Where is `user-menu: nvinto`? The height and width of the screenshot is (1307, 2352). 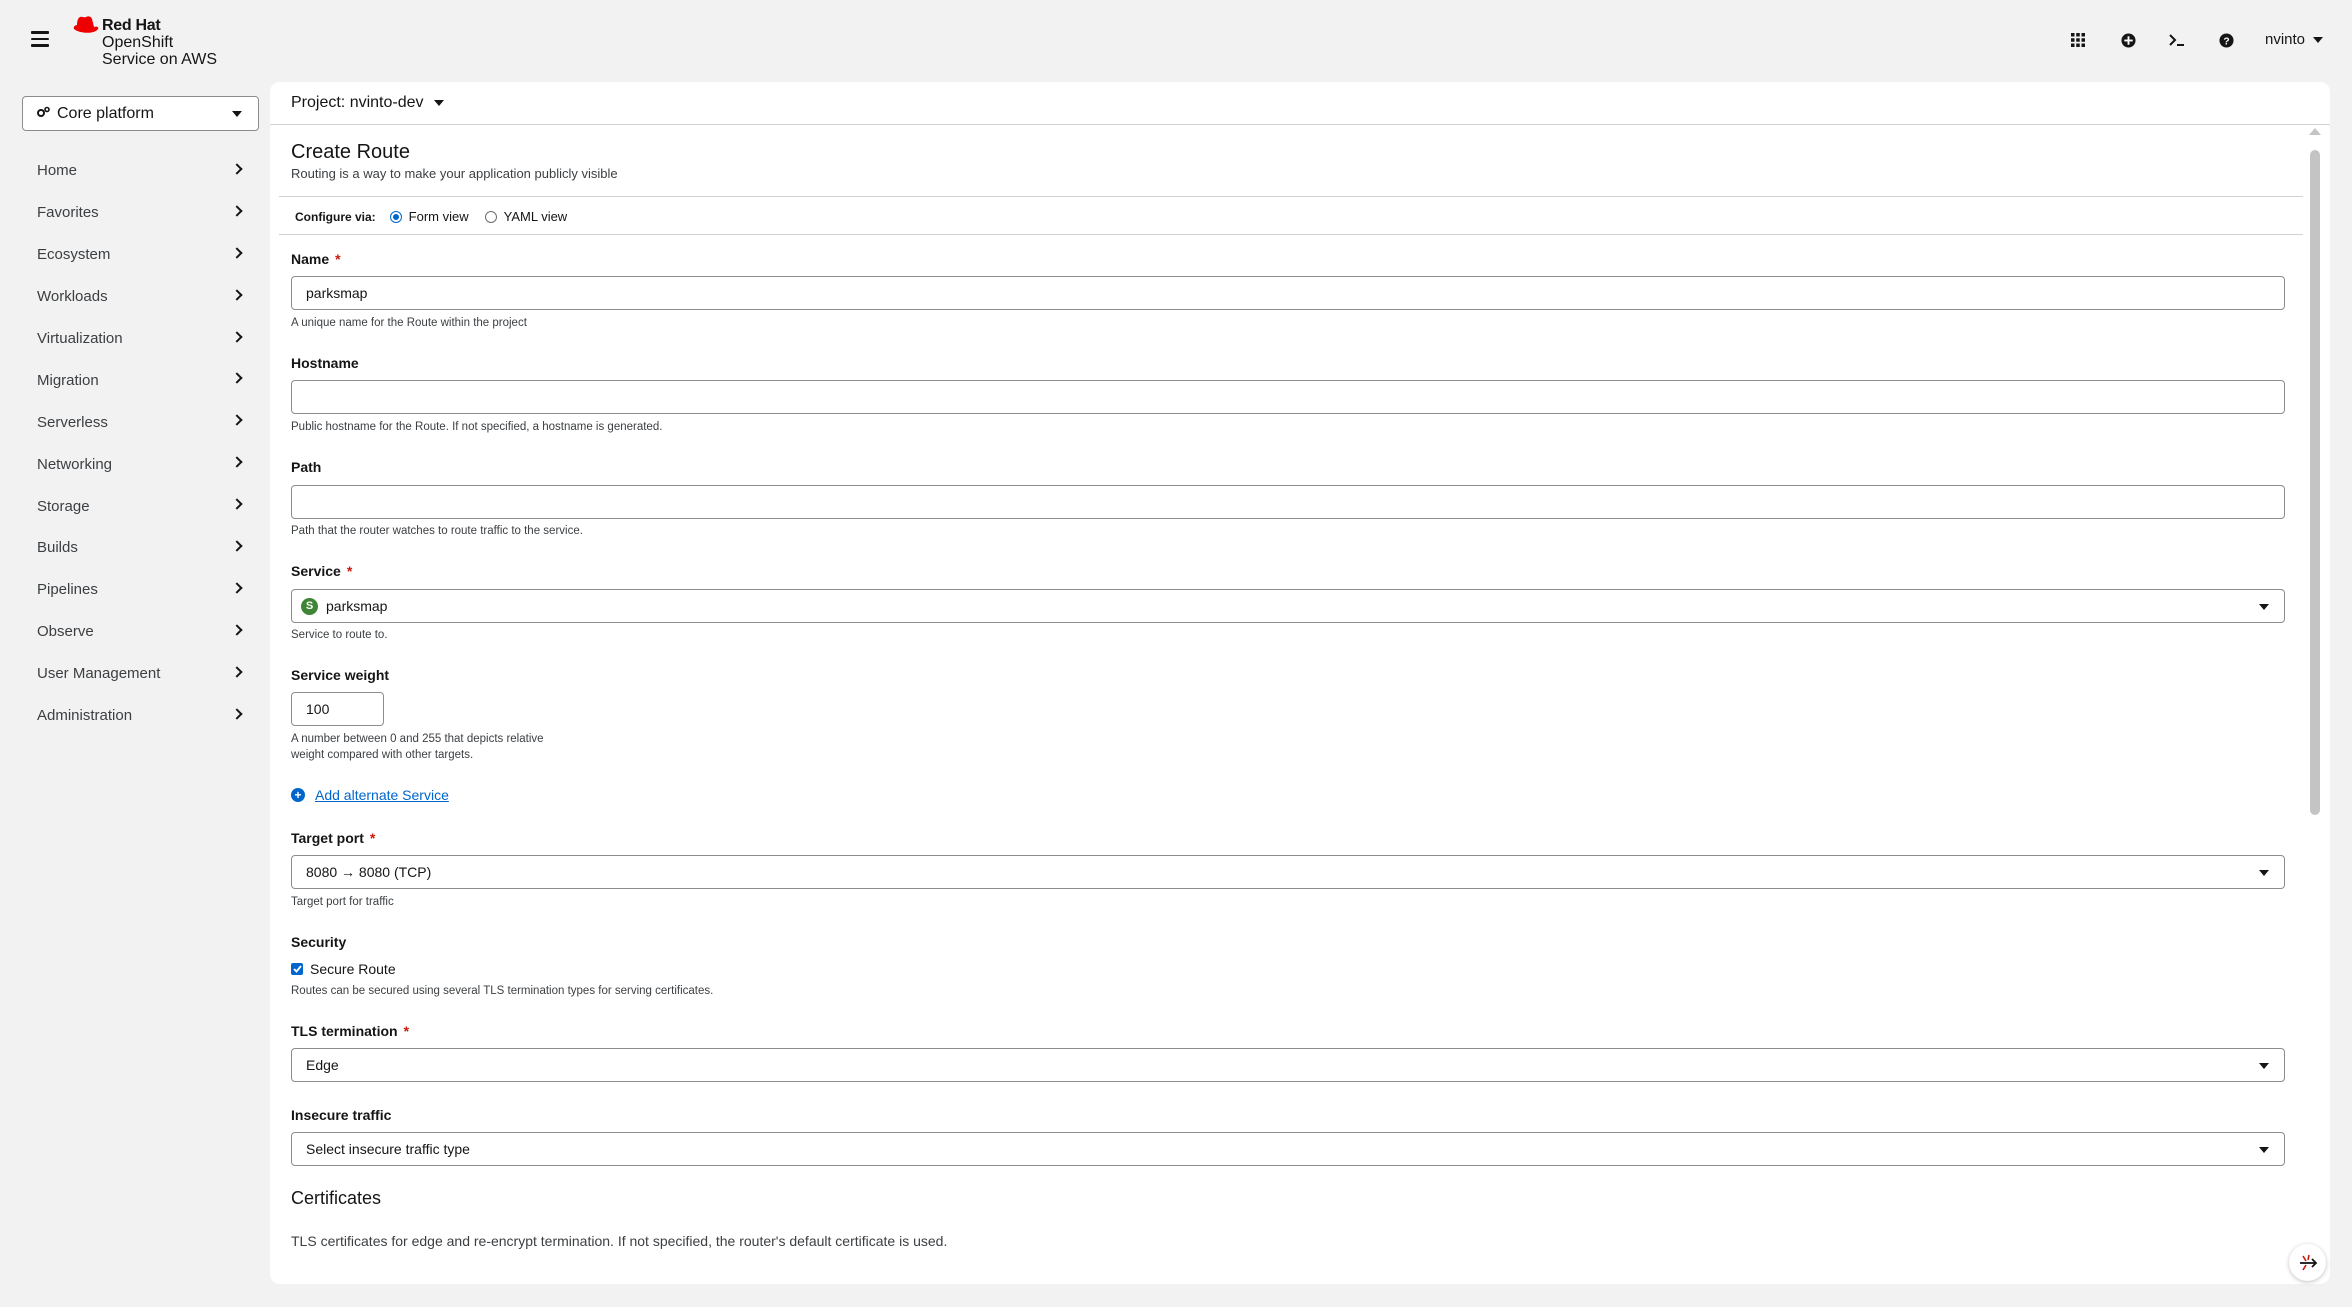
user-menu: nvinto is located at coordinates (2294, 39).